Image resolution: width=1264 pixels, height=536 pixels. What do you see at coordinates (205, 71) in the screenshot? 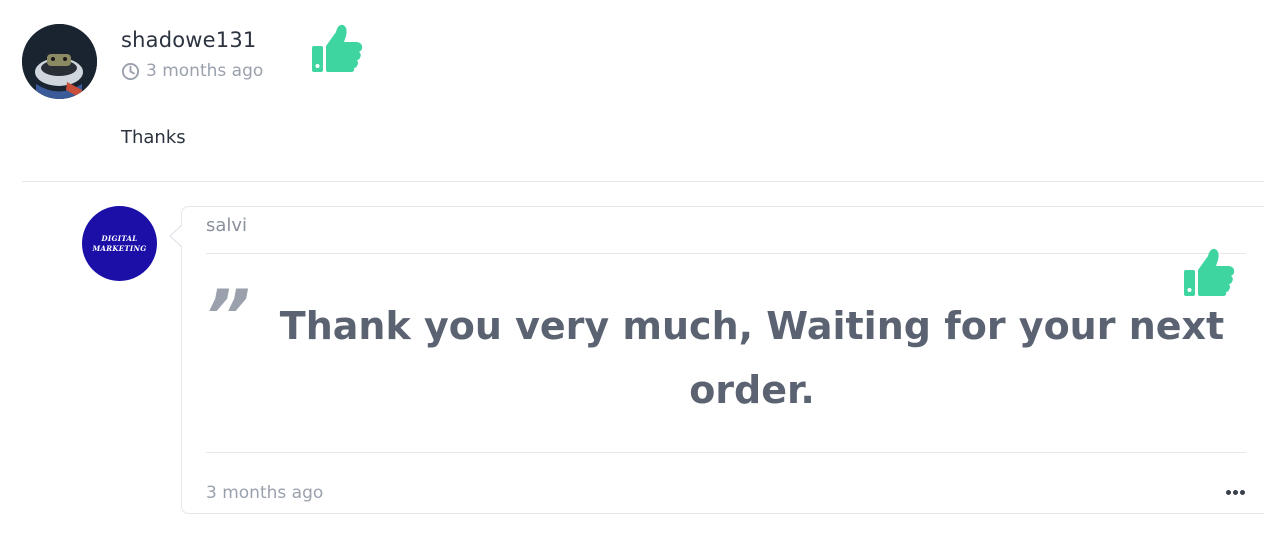
I see `review-time-text: 3 months ago` at bounding box center [205, 71].